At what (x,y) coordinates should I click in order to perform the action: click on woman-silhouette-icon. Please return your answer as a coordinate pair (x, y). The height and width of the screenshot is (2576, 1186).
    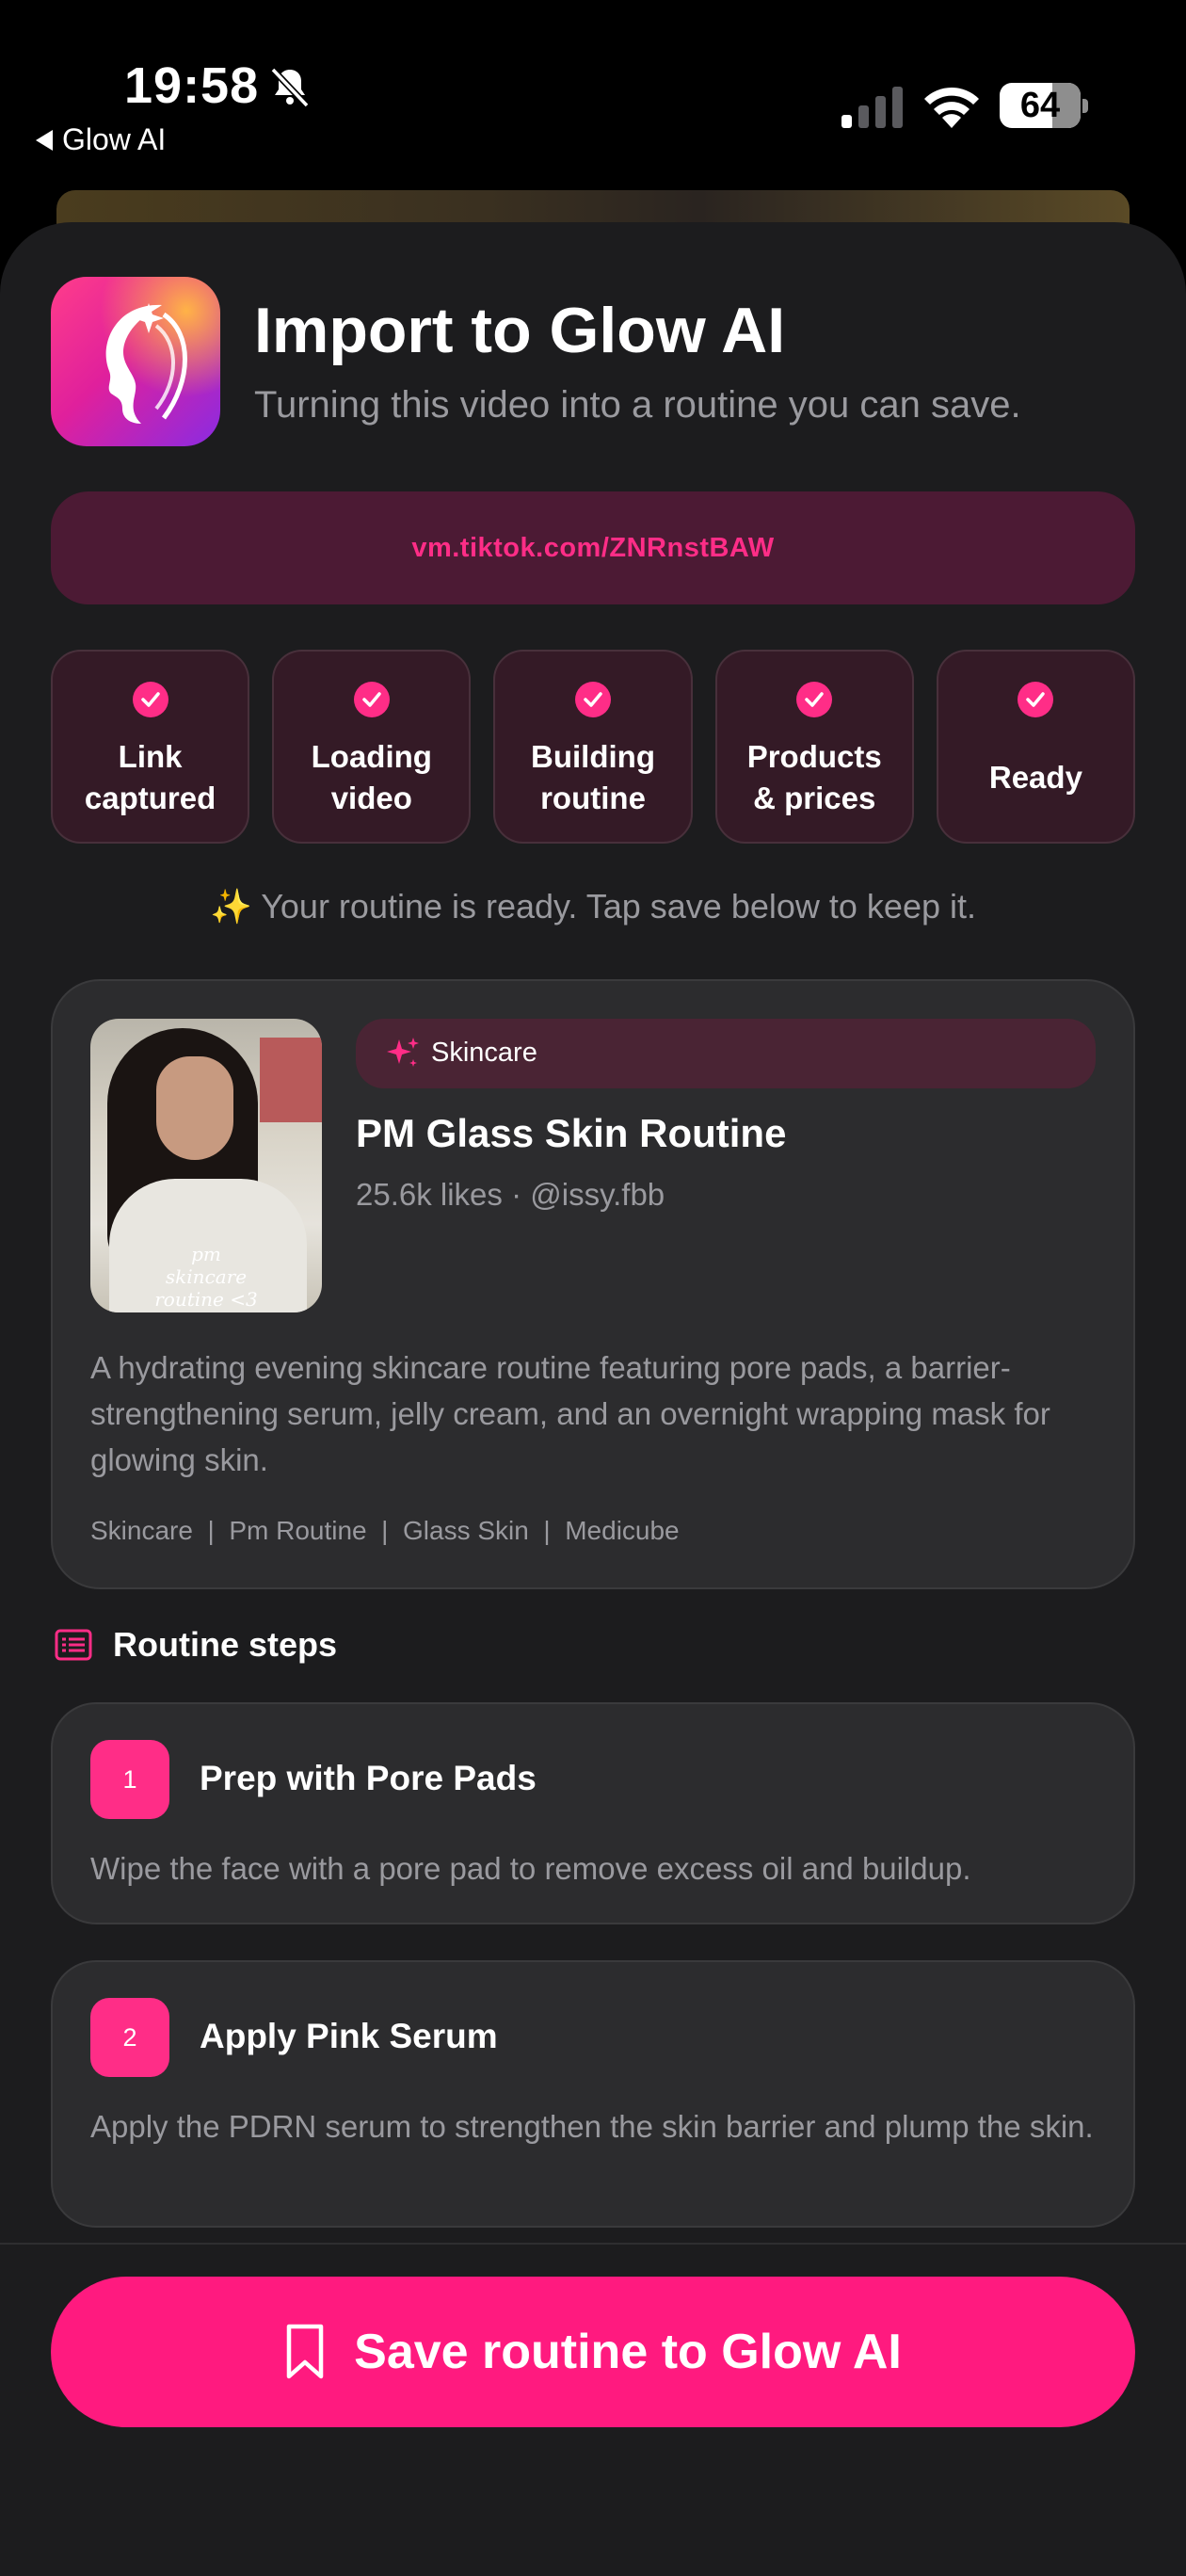
    Looking at the image, I should click on (146, 363).